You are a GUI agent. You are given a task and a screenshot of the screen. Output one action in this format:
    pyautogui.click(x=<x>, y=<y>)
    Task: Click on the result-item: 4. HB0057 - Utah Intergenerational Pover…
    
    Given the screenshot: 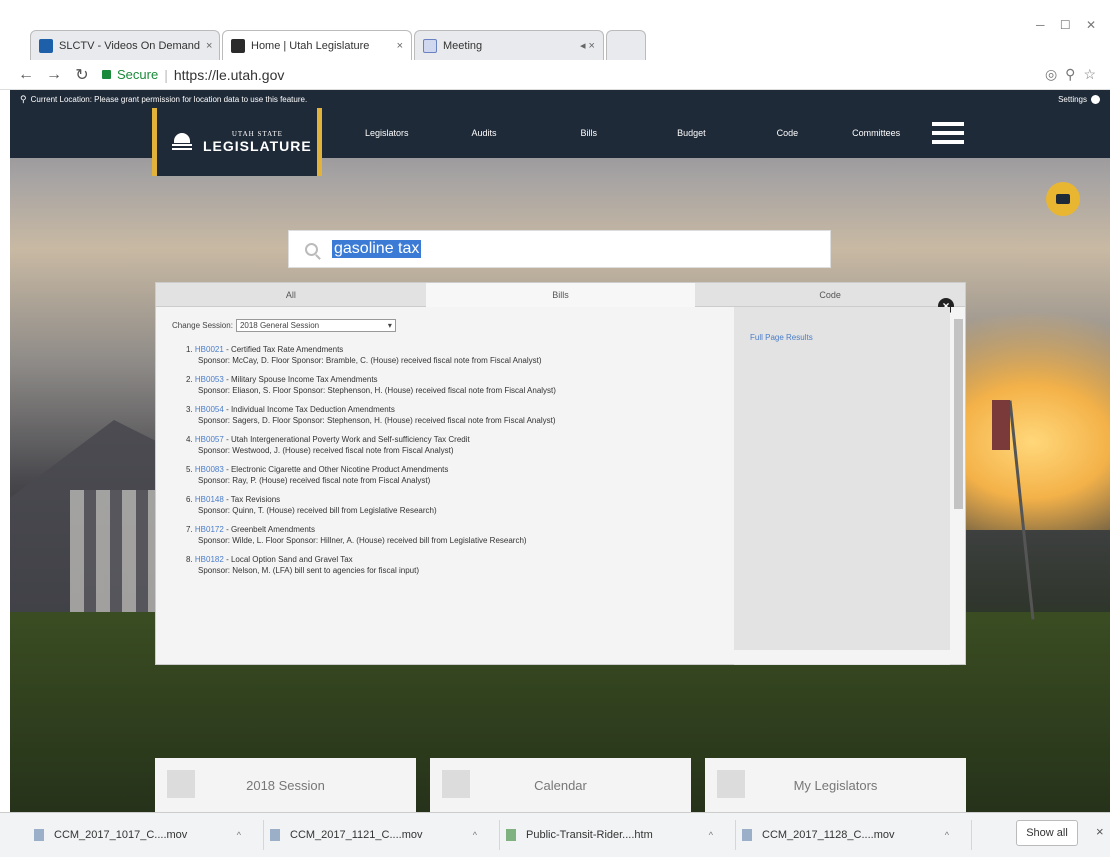 What is the action you would take?
    pyautogui.click(x=328, y=445)
    